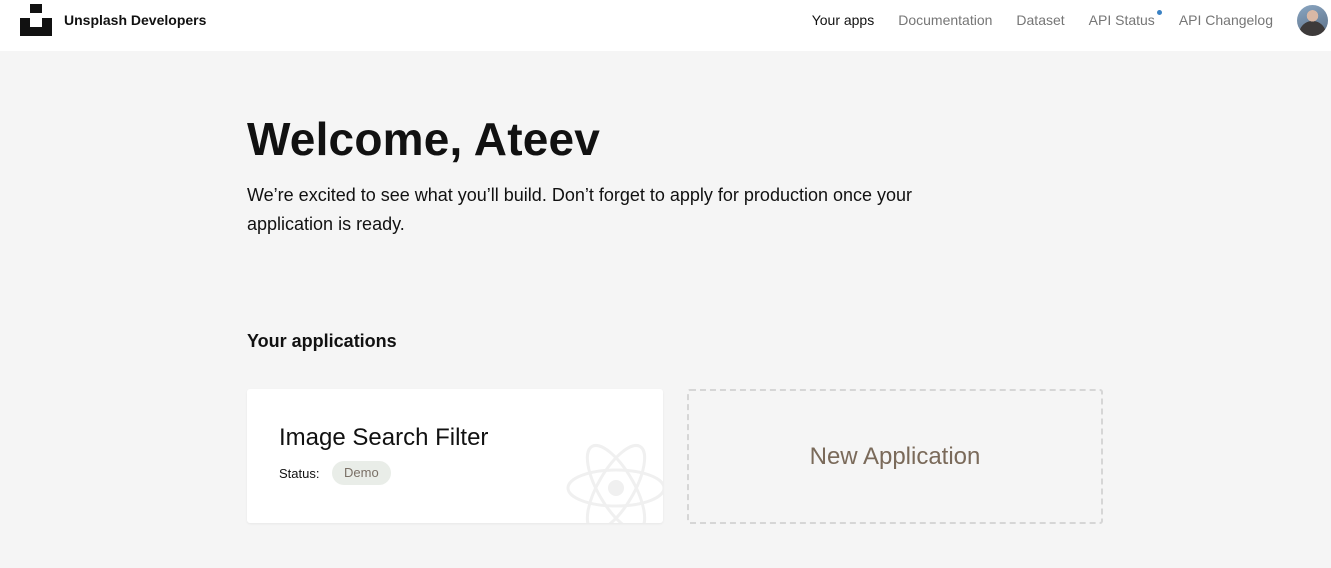 Image resolution: width=1331 pixels, height=568 pixels. I want to click on unsplash-logo-icon, so click(36, 20).